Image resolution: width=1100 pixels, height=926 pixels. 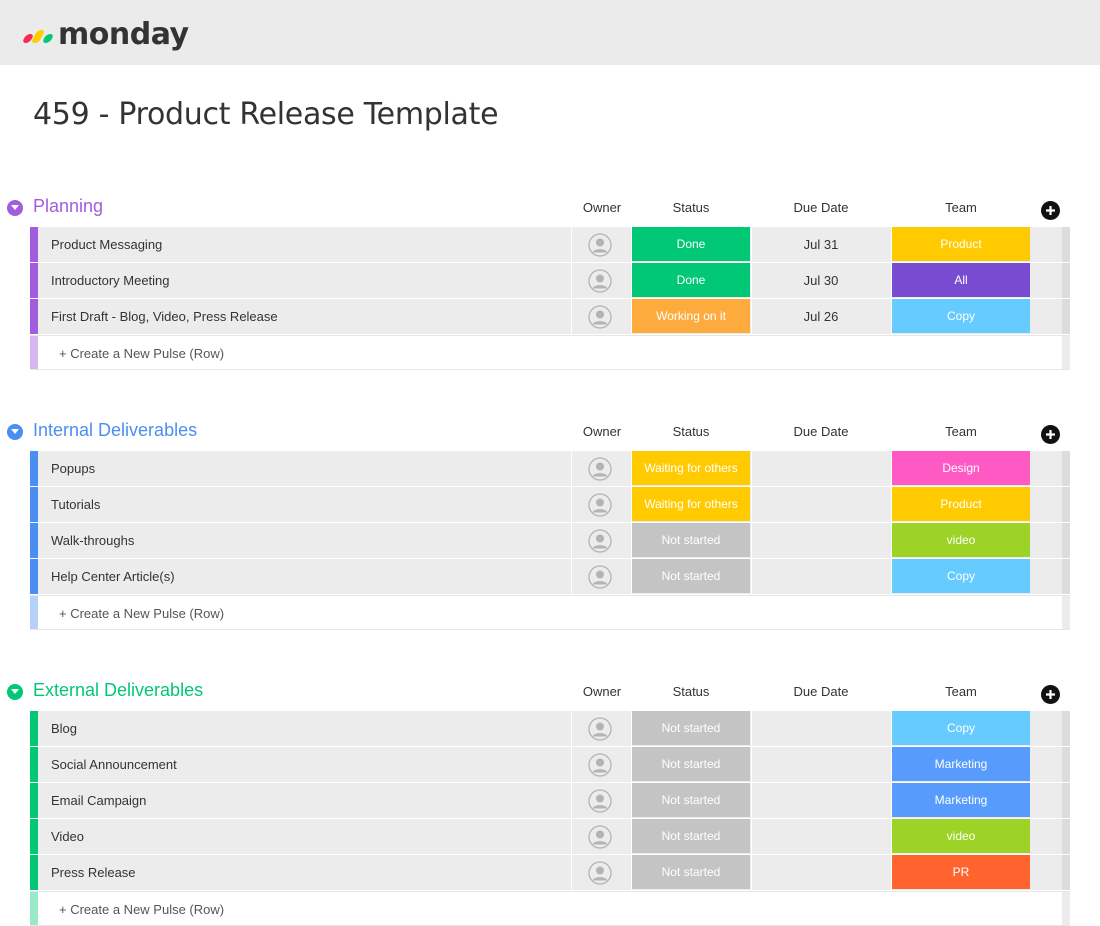 I want to click on team-cell: All, so click(x=961, y=280).